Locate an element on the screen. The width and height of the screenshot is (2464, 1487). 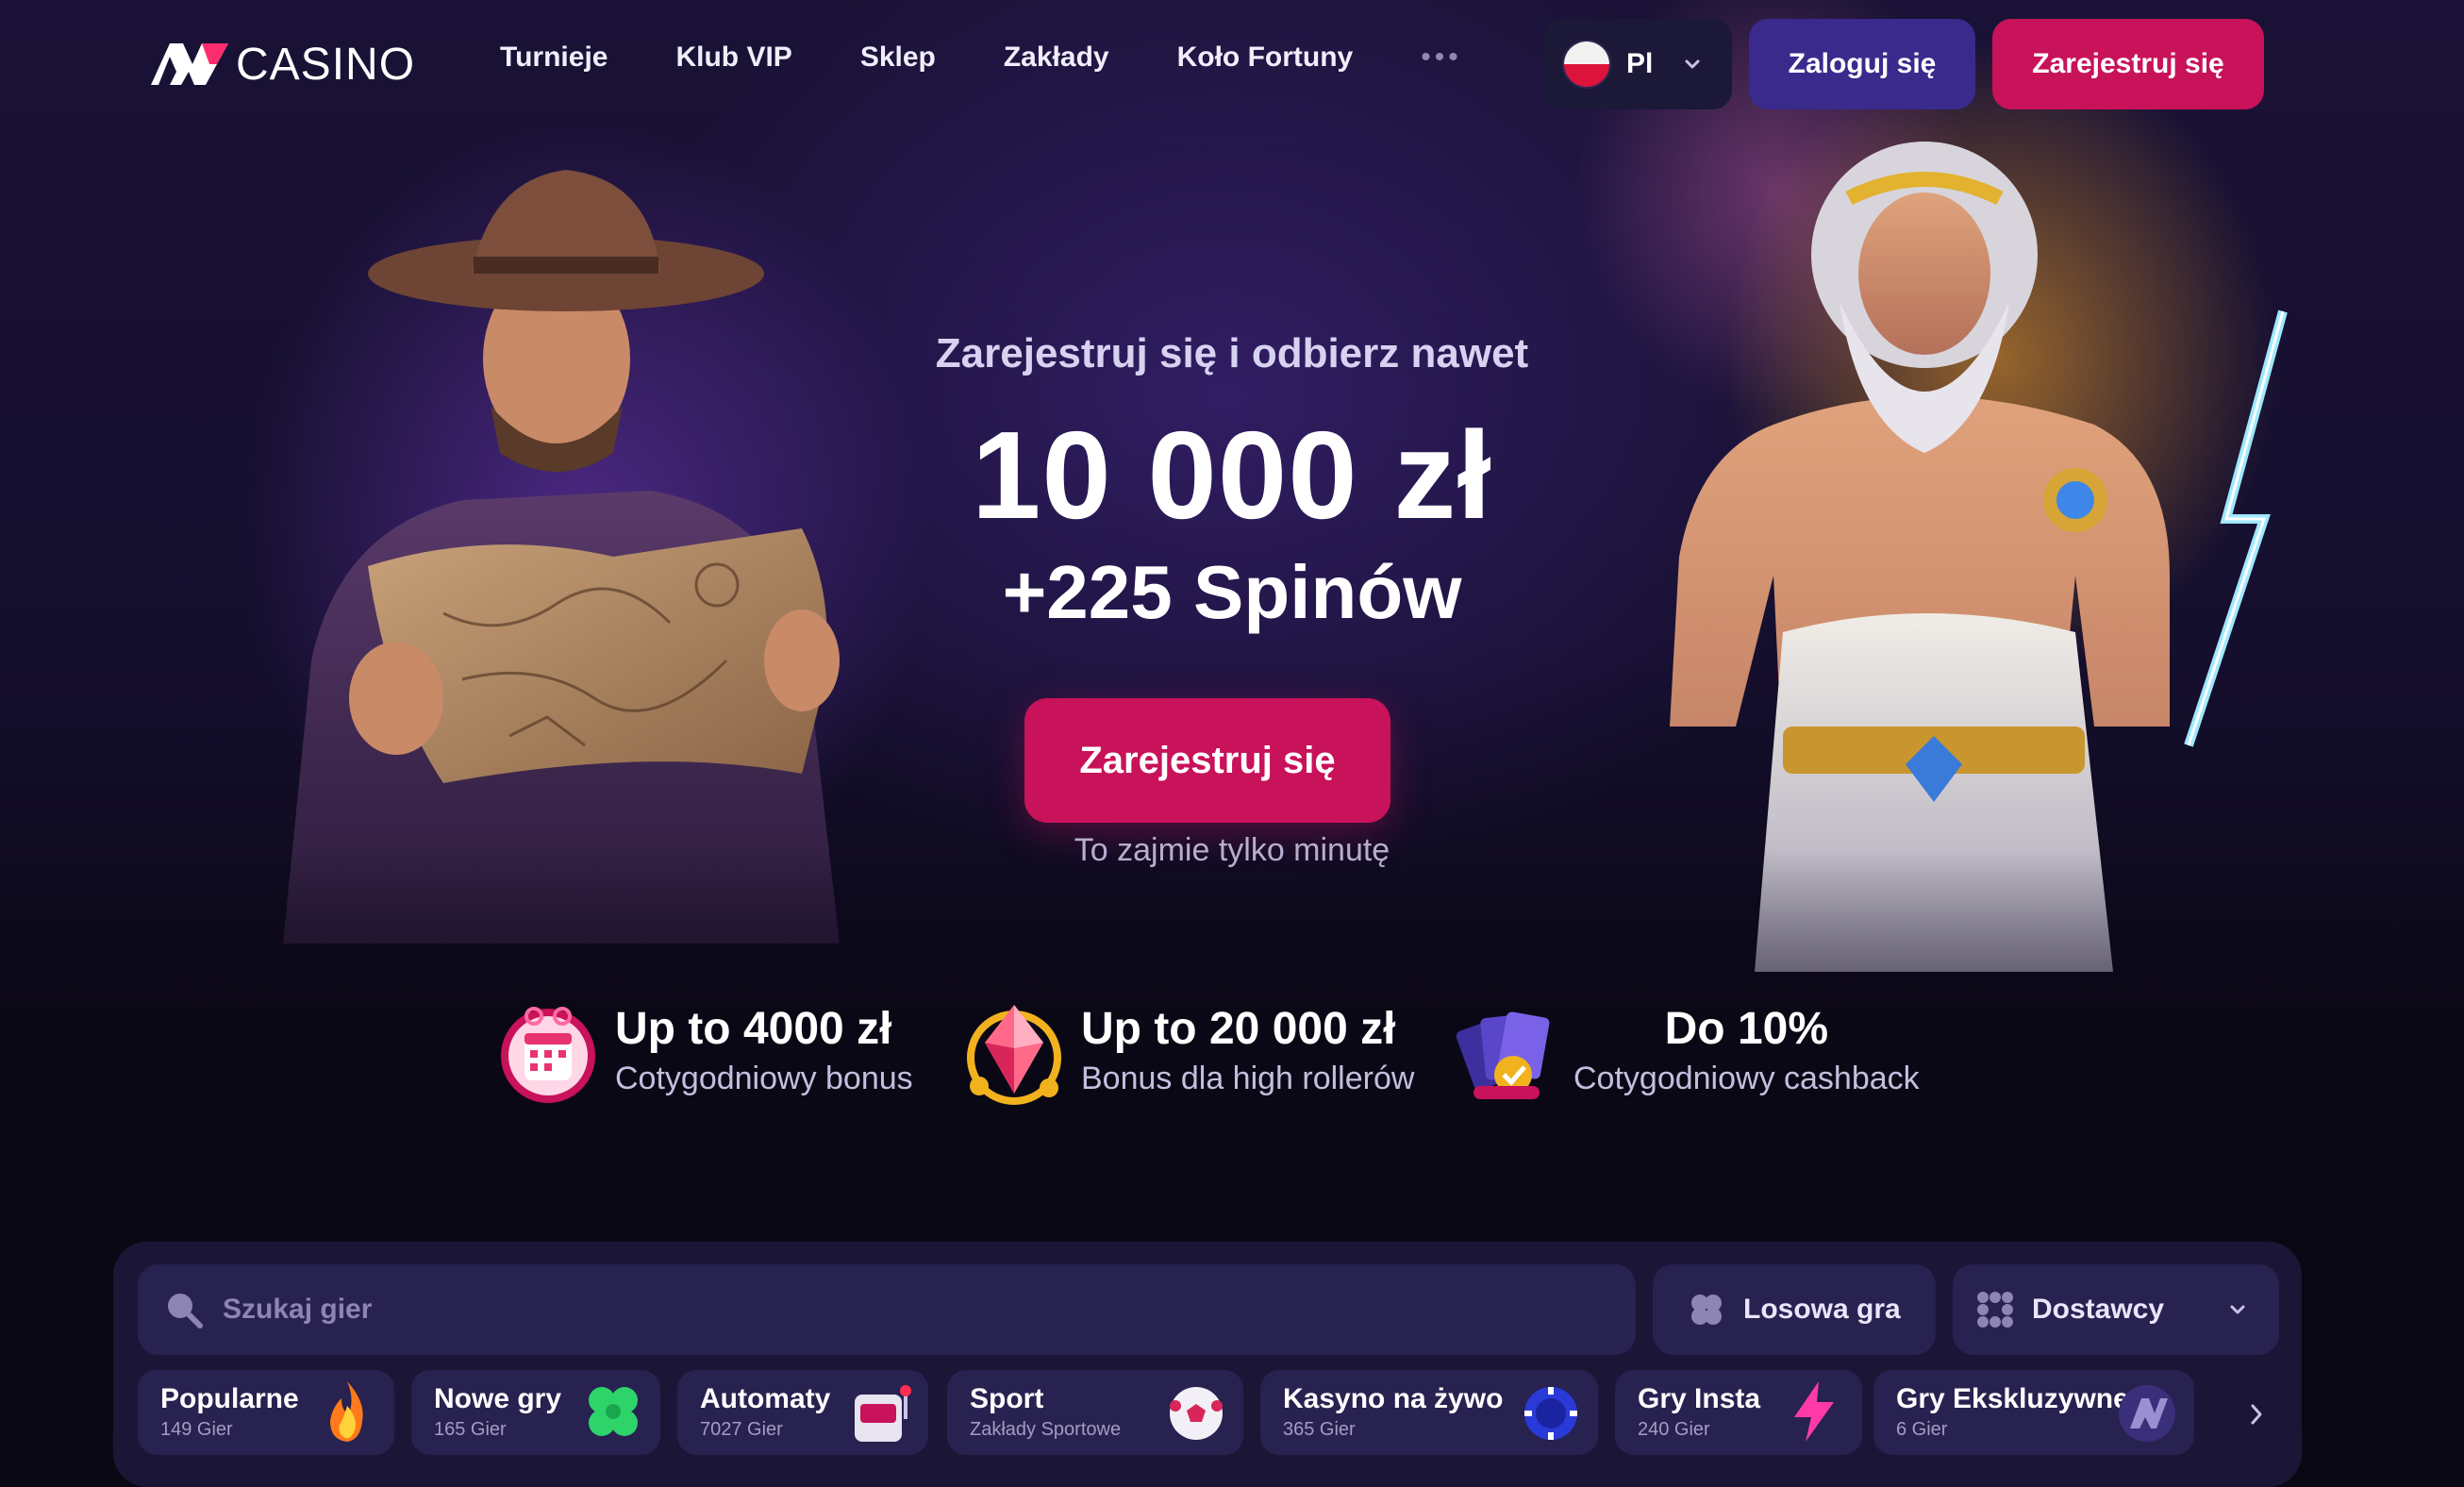
feature-weekly-bonus: Up to 4000 zł Cotygodniowy bonus is located at coordinates (705, 1052).